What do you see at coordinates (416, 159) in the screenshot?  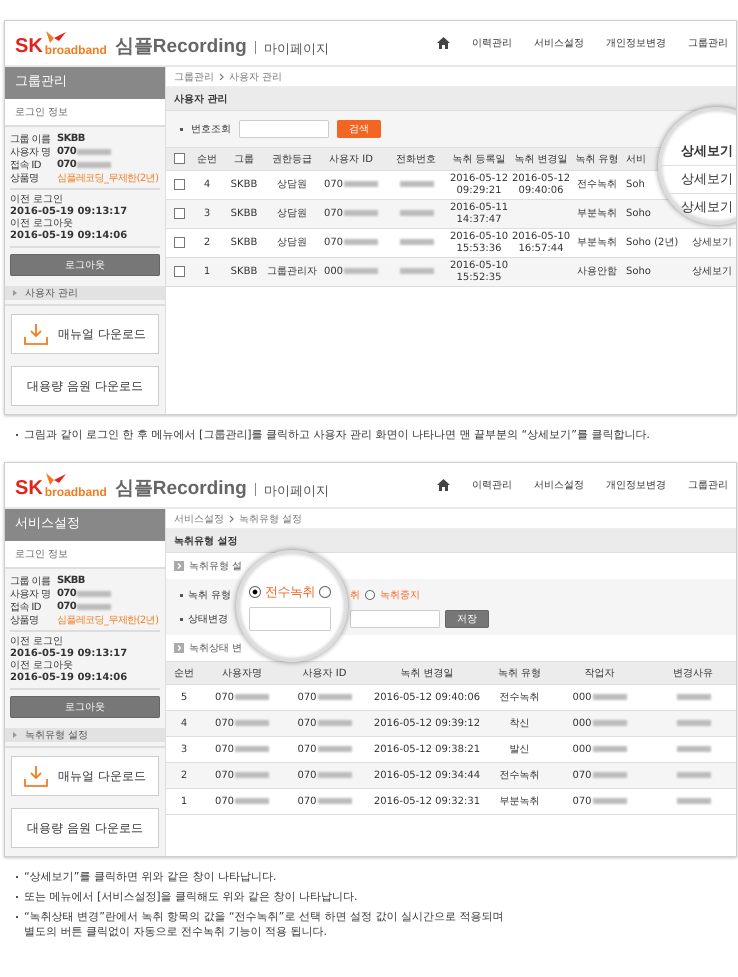 I see `column-header: 전화번호` at bounding box center [416, 159].